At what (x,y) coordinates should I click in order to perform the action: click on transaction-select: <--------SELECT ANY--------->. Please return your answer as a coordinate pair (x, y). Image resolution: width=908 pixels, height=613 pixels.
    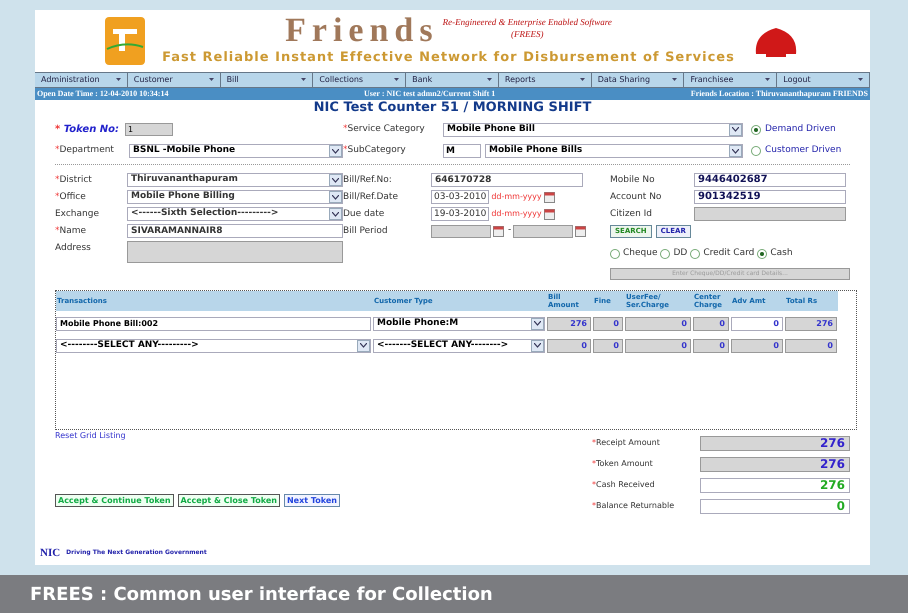
    Looking at the image, I should click on (213, 345).